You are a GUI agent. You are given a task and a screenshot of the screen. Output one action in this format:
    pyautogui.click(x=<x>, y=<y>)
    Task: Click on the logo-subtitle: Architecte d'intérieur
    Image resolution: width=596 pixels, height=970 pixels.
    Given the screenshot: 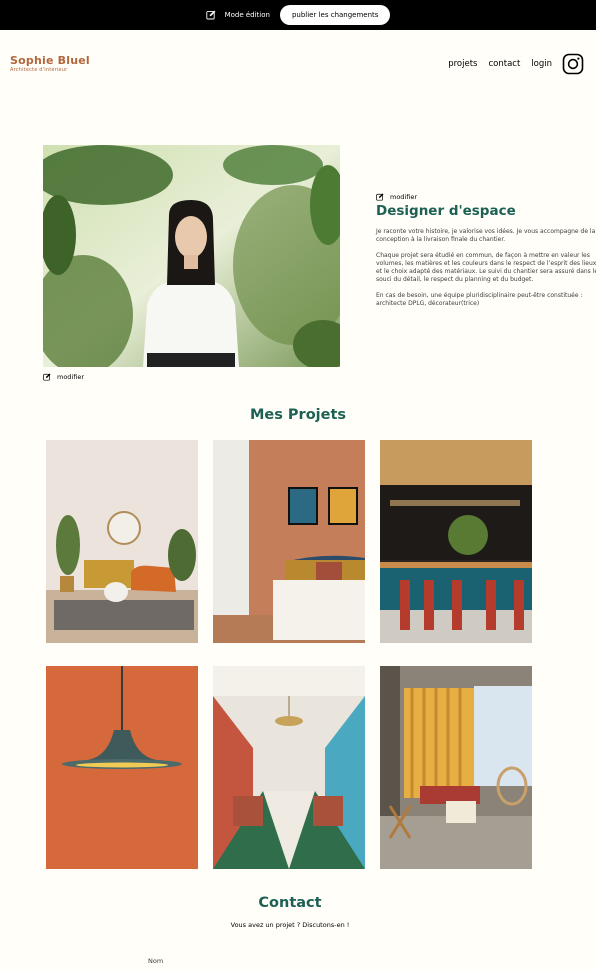 What is the action you would take?
    pyautogui.click(x=39, y=70)
    